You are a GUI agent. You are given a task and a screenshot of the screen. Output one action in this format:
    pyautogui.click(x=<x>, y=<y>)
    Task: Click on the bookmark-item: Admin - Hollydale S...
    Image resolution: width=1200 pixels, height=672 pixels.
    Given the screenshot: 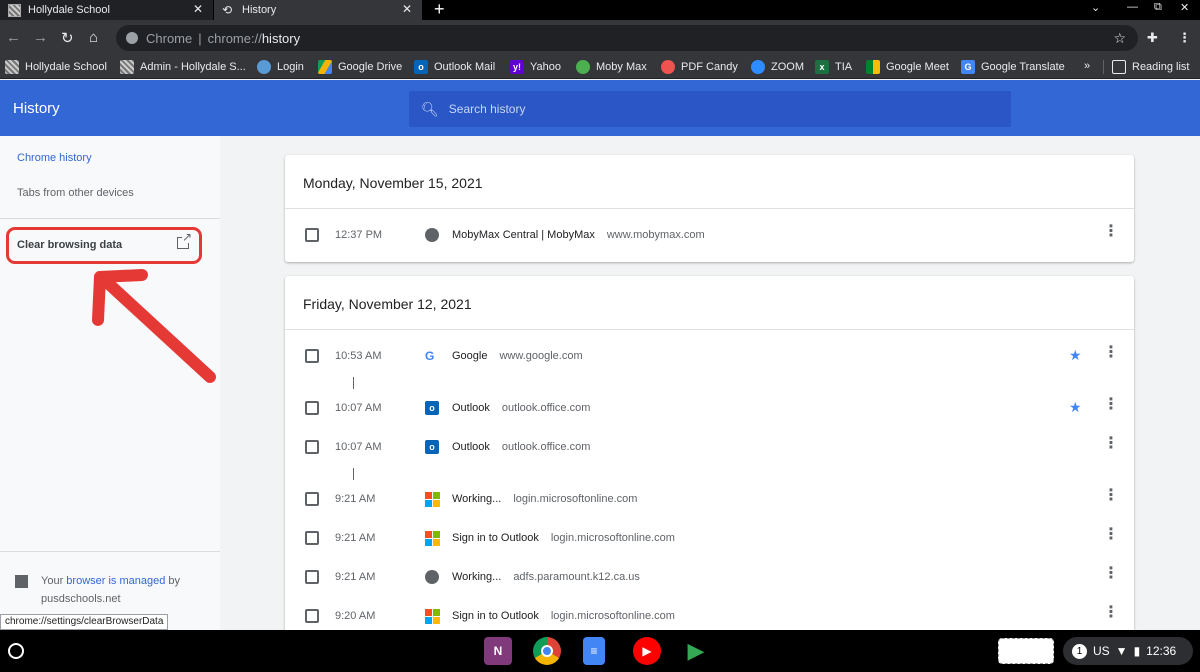 What is the action you would take?
    pyautogui.click(x=183, y=67)
    